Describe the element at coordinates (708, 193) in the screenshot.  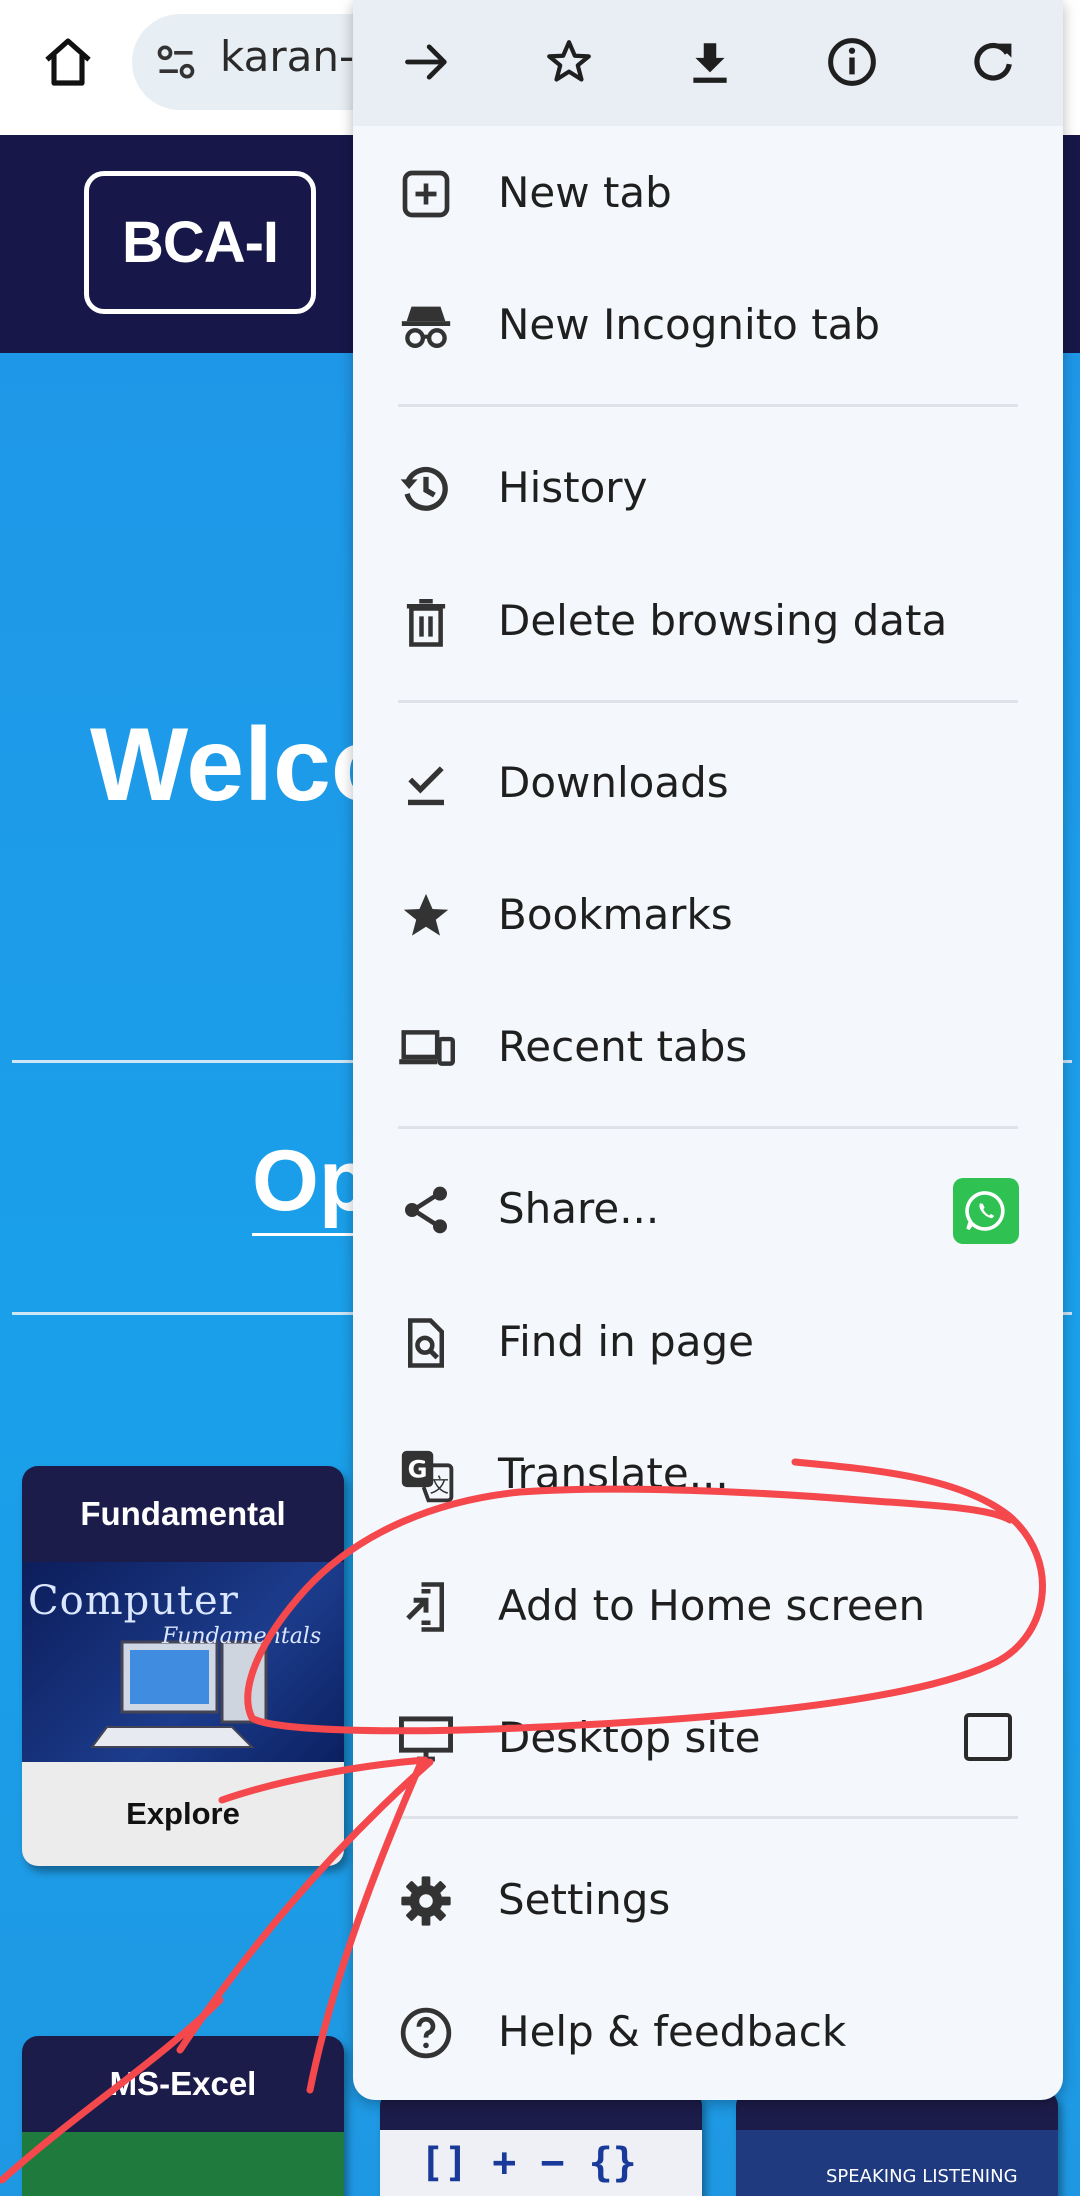
I see `menu-item-new-tab: New tab` at that location.